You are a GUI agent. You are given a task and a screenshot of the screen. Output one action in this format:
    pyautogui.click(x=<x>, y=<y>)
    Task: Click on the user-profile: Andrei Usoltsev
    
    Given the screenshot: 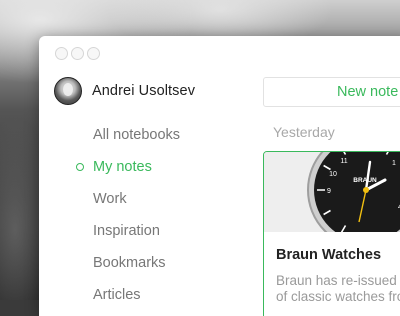 What is the action you would take?
    pyautogui.click(x=124, y=91)
    